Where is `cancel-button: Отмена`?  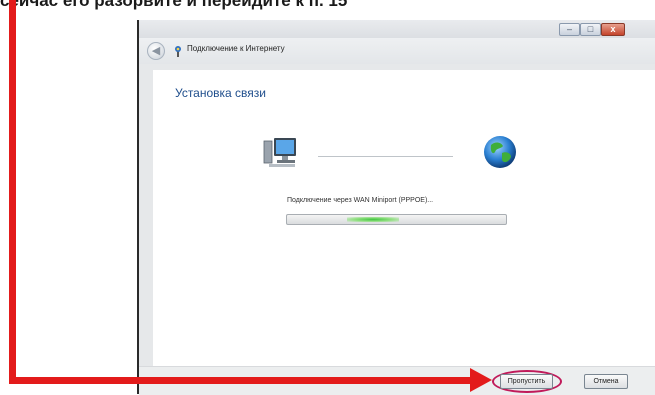
cancel-button: Отмена is located at coordinates (606, 381).